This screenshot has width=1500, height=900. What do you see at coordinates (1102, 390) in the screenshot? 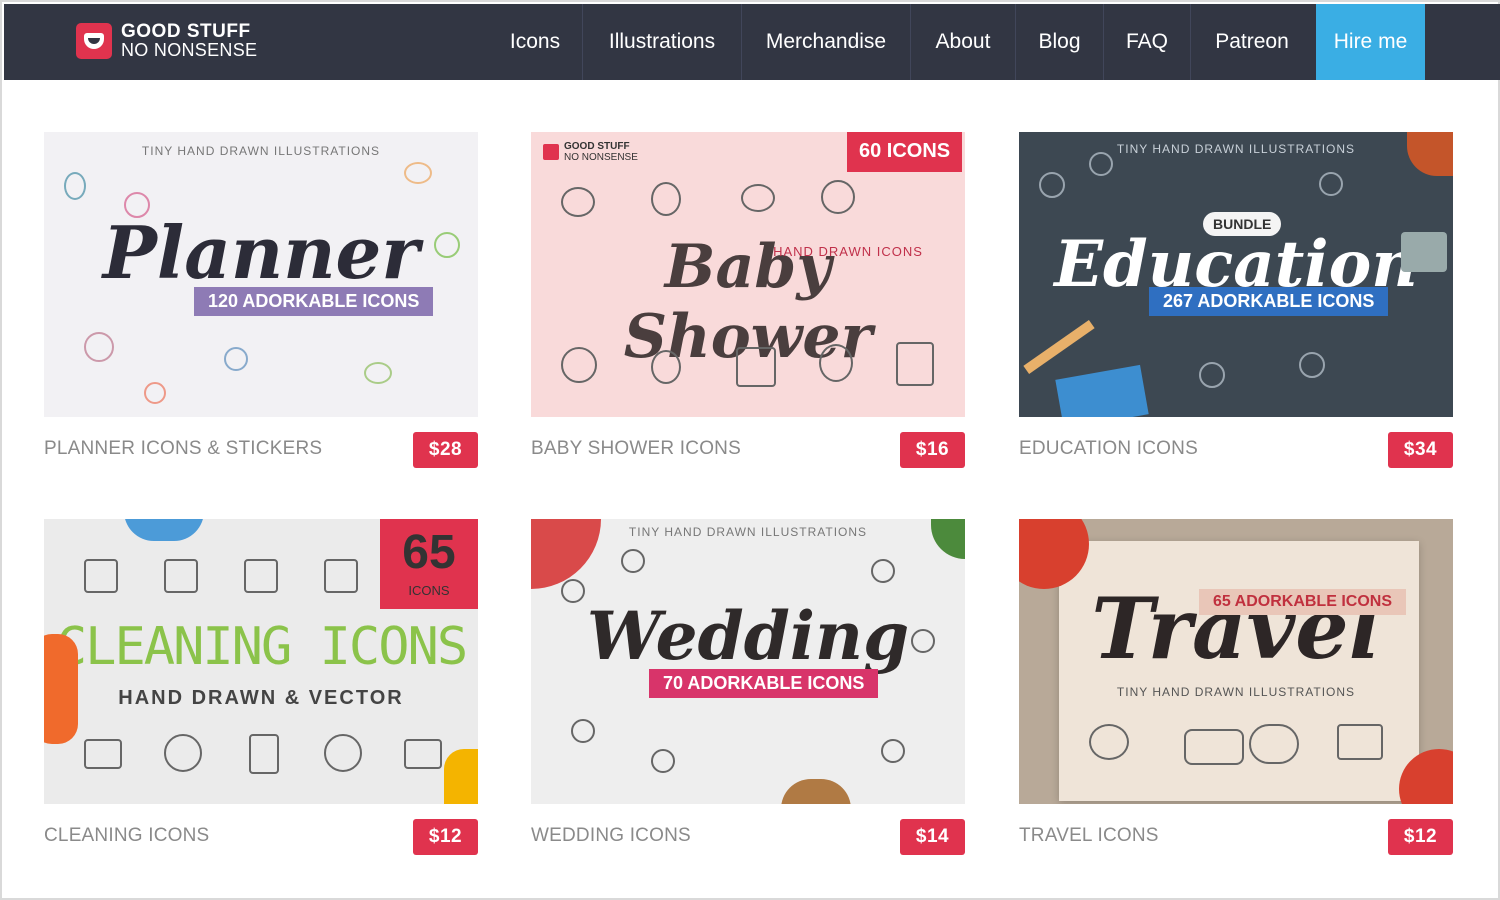
I see `book-icon` at bounding box center [1102, 390].